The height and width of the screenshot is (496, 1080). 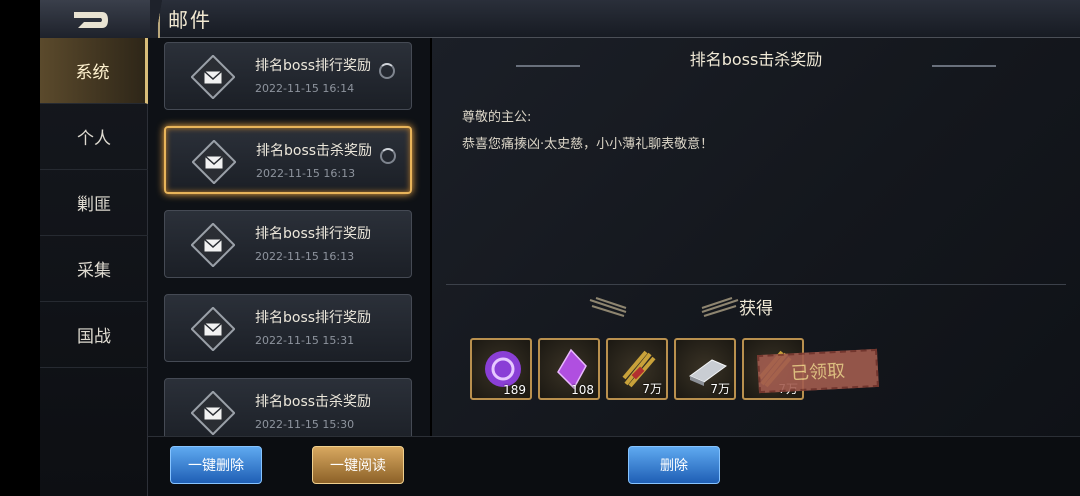 What do you see at coordinates (305, 424) in the screenshot?
I see `mail-time: 2022-11-15 15:30` at bounding box center [305, 424].